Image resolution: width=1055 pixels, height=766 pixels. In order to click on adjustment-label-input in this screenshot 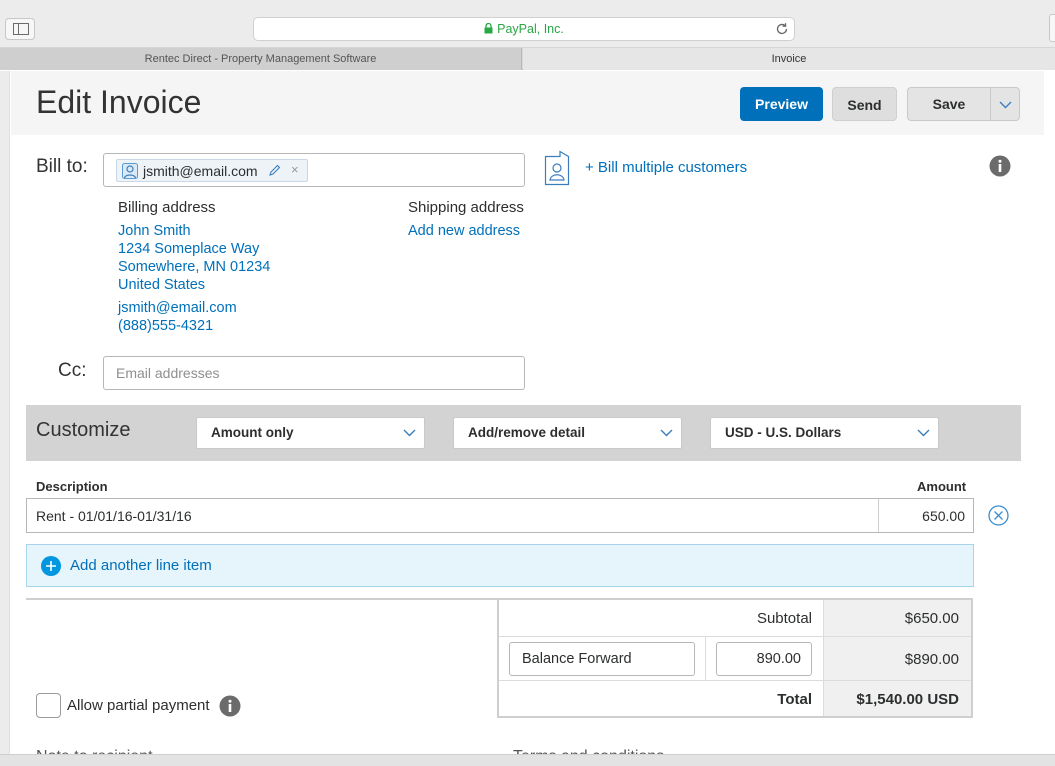, I will do `click(602, 659)`.